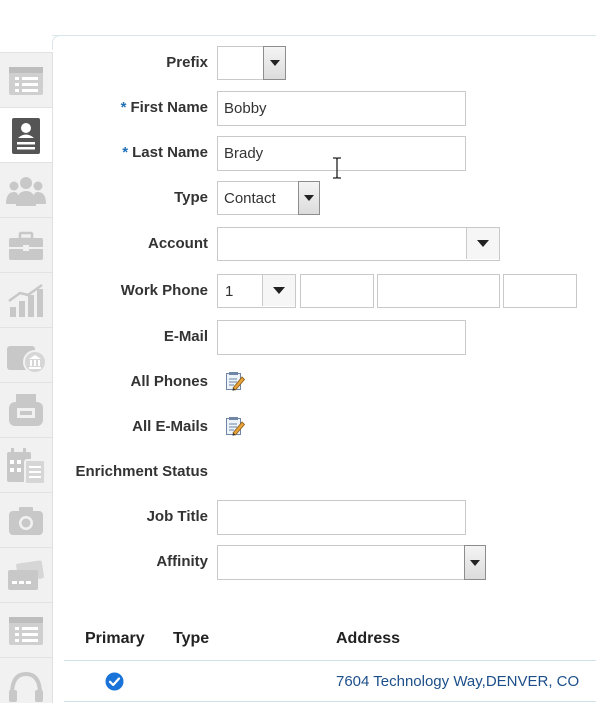 The image size is (596, 713). What do you see at coordinates (191, 639) in the screenshot?
I see `column-header-type: Type` at bounding box center [191, 639].